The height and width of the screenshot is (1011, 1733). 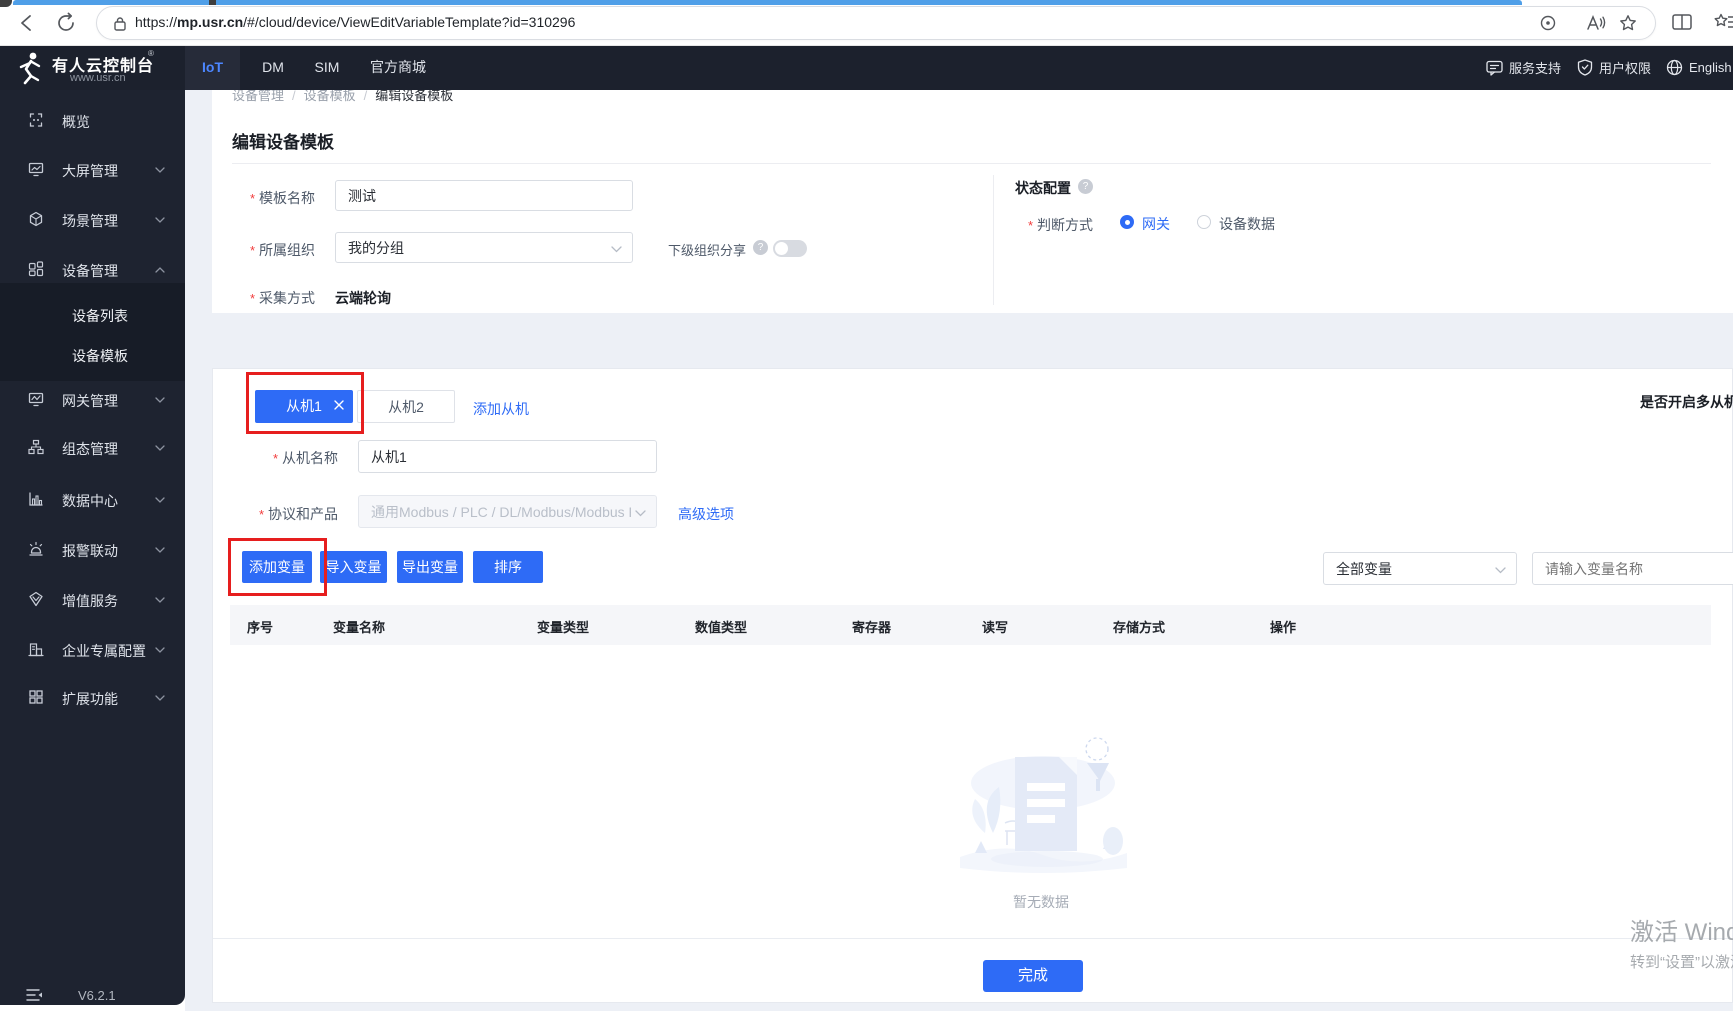 What do you see at coordinates (36, 219) in the screenshot?
I see `scene-icon` at bounding box center [36, 219].